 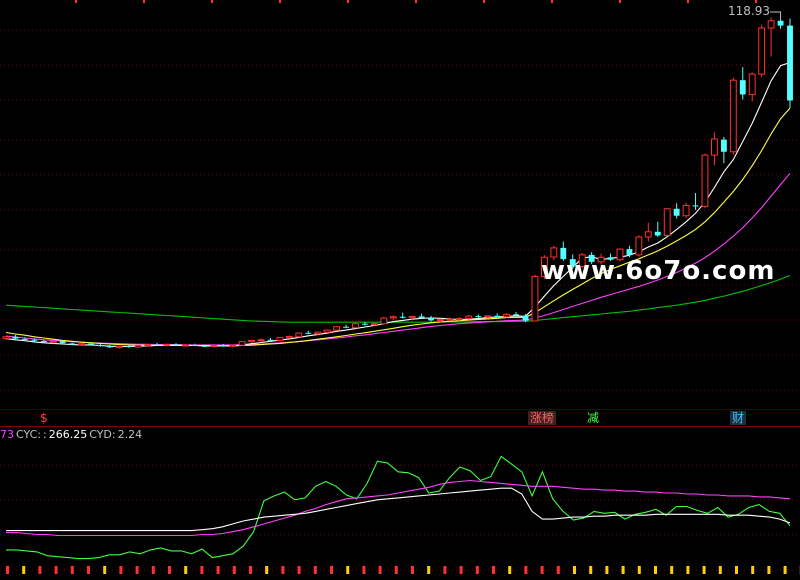 I want to click on price-max-label: 118.93, so click(x=749, y=11).